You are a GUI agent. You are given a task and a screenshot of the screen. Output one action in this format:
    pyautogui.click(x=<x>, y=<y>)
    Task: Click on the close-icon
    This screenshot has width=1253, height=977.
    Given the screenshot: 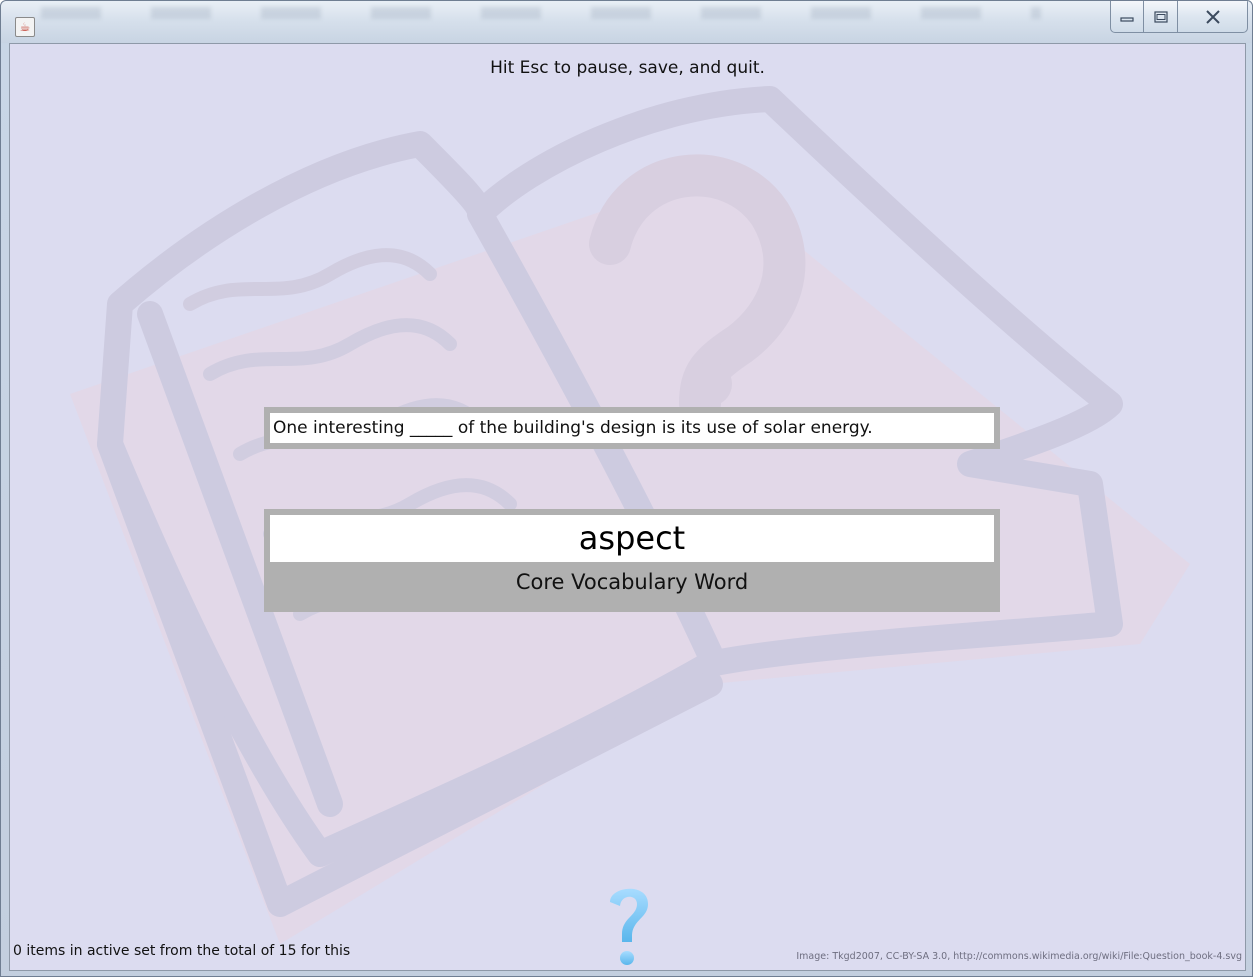 What is the action you would take?
    pyautogui.click(x=1212, y=16)
    